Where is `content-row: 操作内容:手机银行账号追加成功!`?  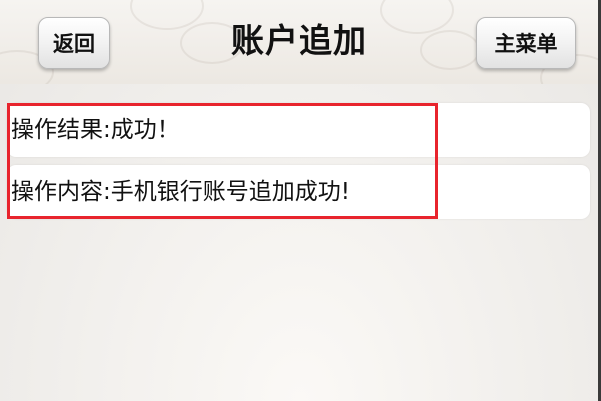
content-row: 操作内容:手机银行账号追加成功! is located at coordinates (298, 192).